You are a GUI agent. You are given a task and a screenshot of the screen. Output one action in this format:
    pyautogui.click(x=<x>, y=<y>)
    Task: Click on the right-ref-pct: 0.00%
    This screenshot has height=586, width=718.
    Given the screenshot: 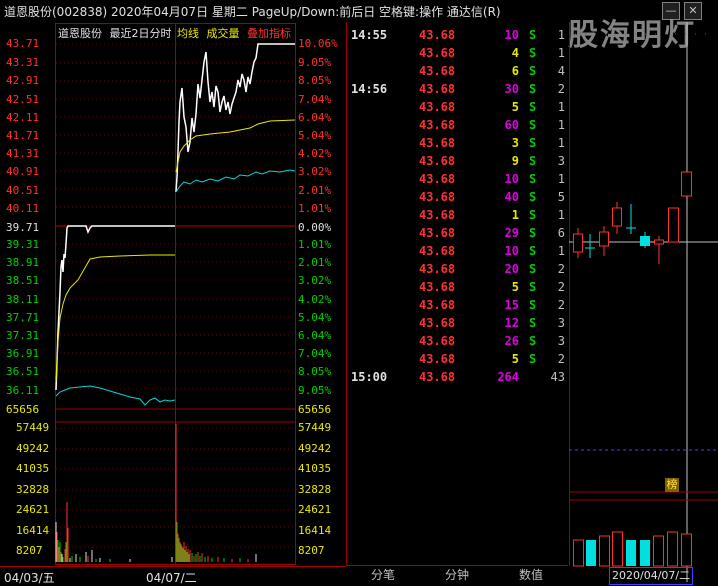 What is the action you would take?
    pyautogui.click(x=315, y=227)
    